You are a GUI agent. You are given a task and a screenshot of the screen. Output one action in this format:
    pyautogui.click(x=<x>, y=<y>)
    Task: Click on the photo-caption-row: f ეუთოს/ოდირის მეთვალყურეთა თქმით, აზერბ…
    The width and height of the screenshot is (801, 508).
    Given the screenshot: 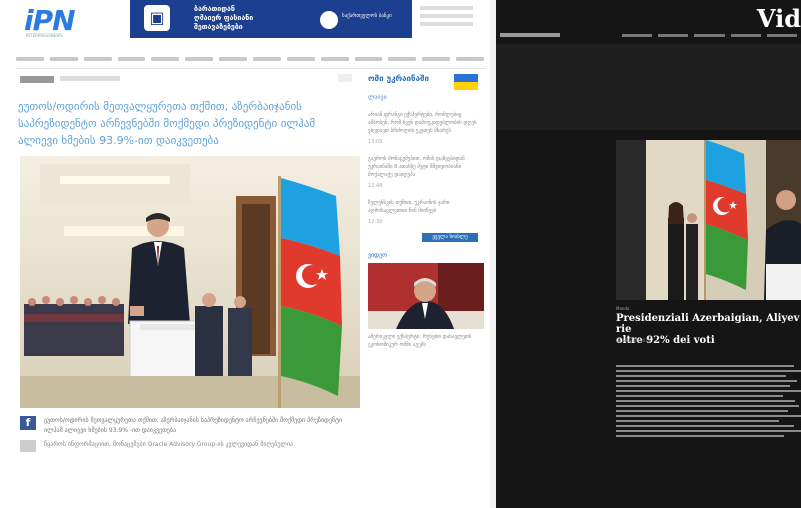 What is the action you would take?
    pyautogui.click(x=190, y=426)
    